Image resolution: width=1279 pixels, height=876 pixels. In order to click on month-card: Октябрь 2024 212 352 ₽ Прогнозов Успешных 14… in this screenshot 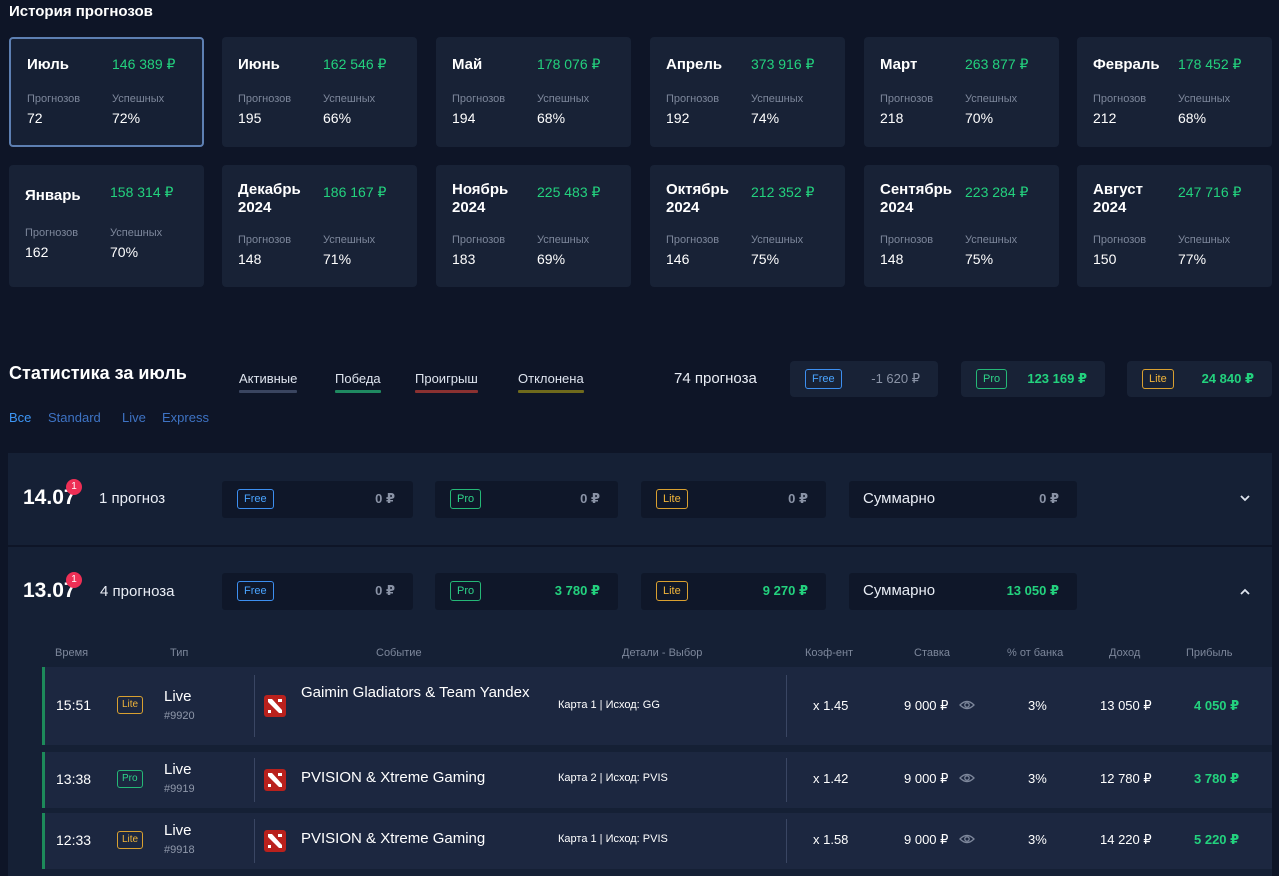, I will do `click(747, 226)`.